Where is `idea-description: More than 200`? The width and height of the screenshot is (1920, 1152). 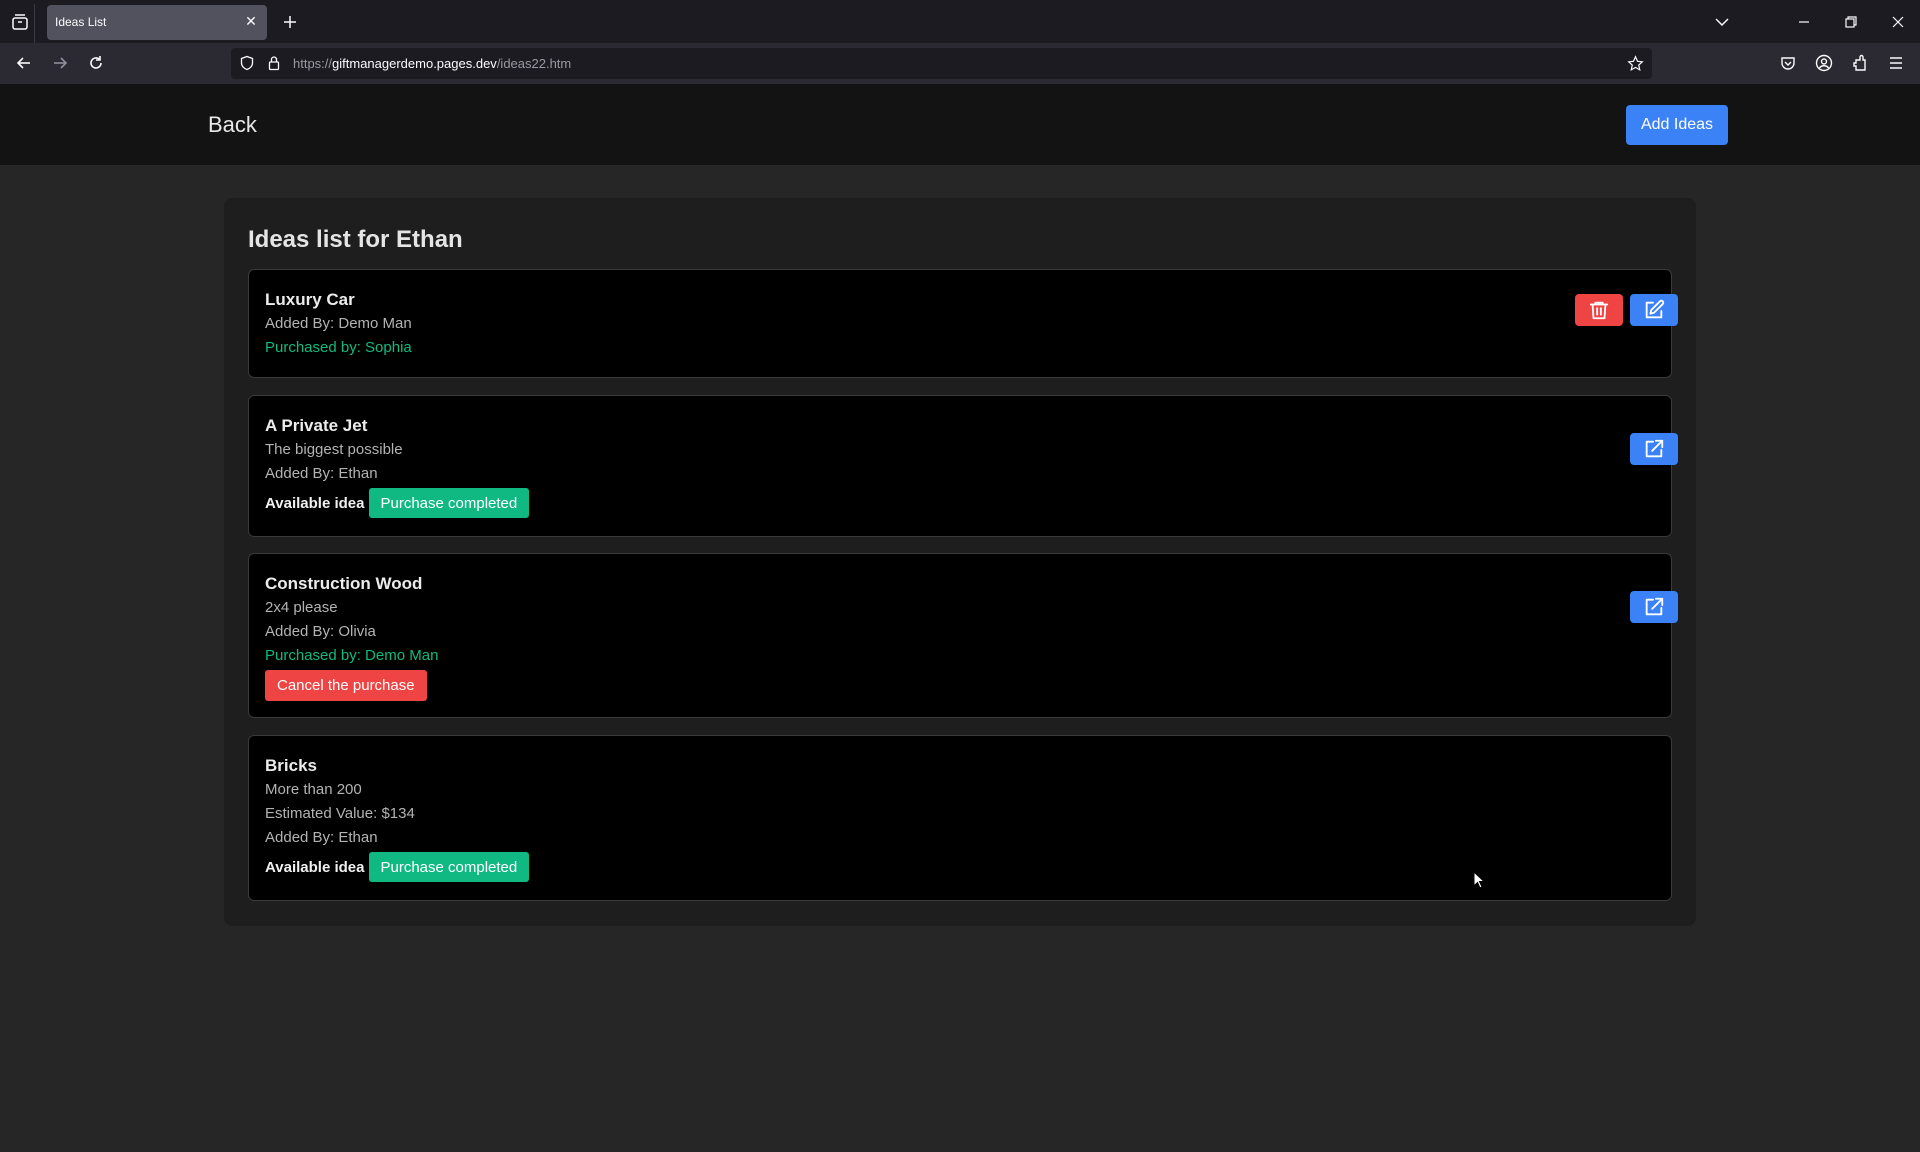 idea-description: More than 200 is located at coordinates (313, 789).